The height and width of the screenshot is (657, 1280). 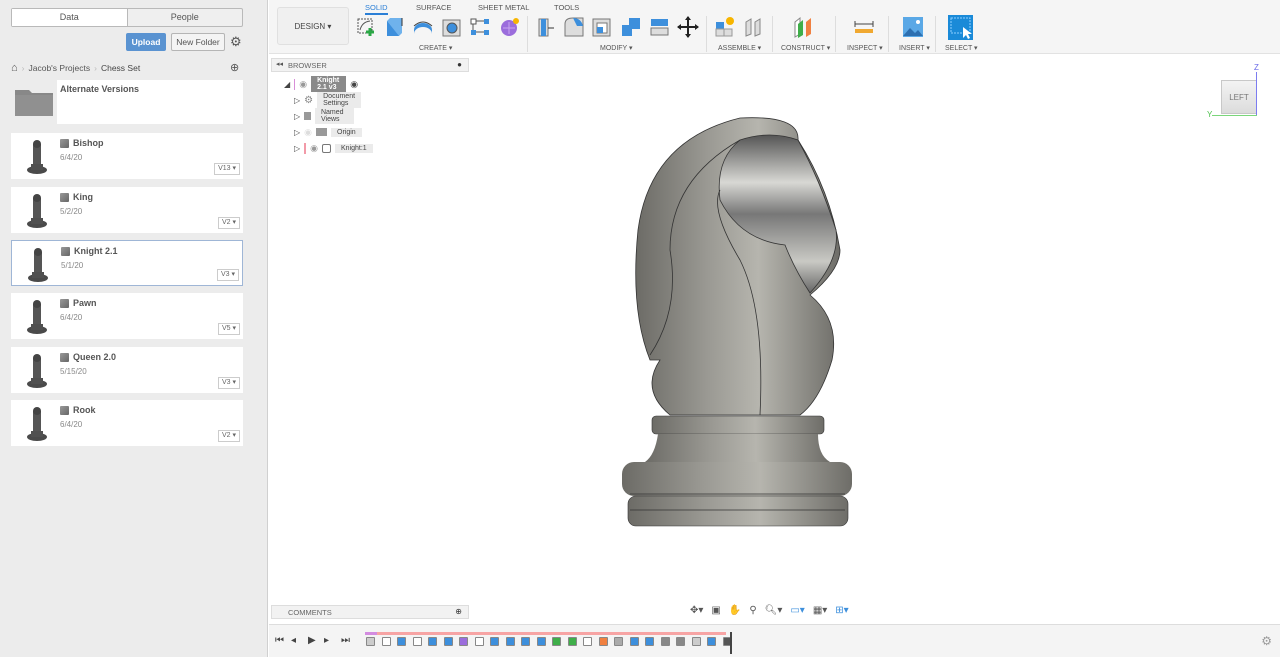 I want to click on file-card: Queen 2.0 5/15/20 V3 ▾, so click(x=127, y=370).